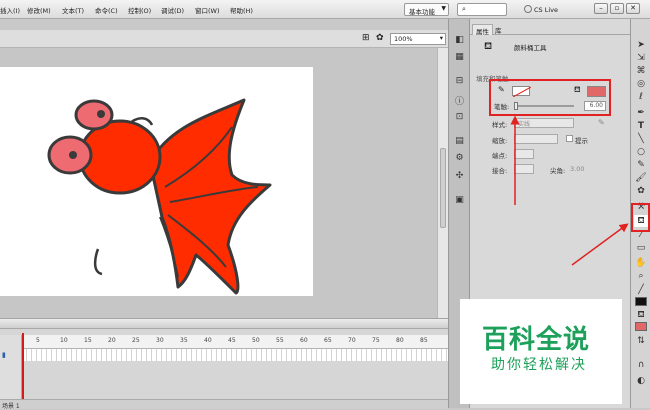 This screenshot has width=650, height=410. I want to click on frame-tick: 30, so click(160, 340).